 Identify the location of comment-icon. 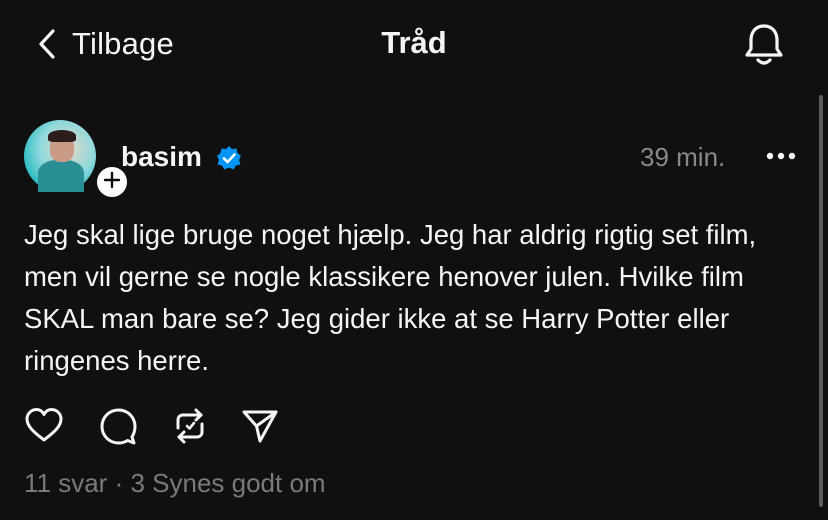
(118, 429).